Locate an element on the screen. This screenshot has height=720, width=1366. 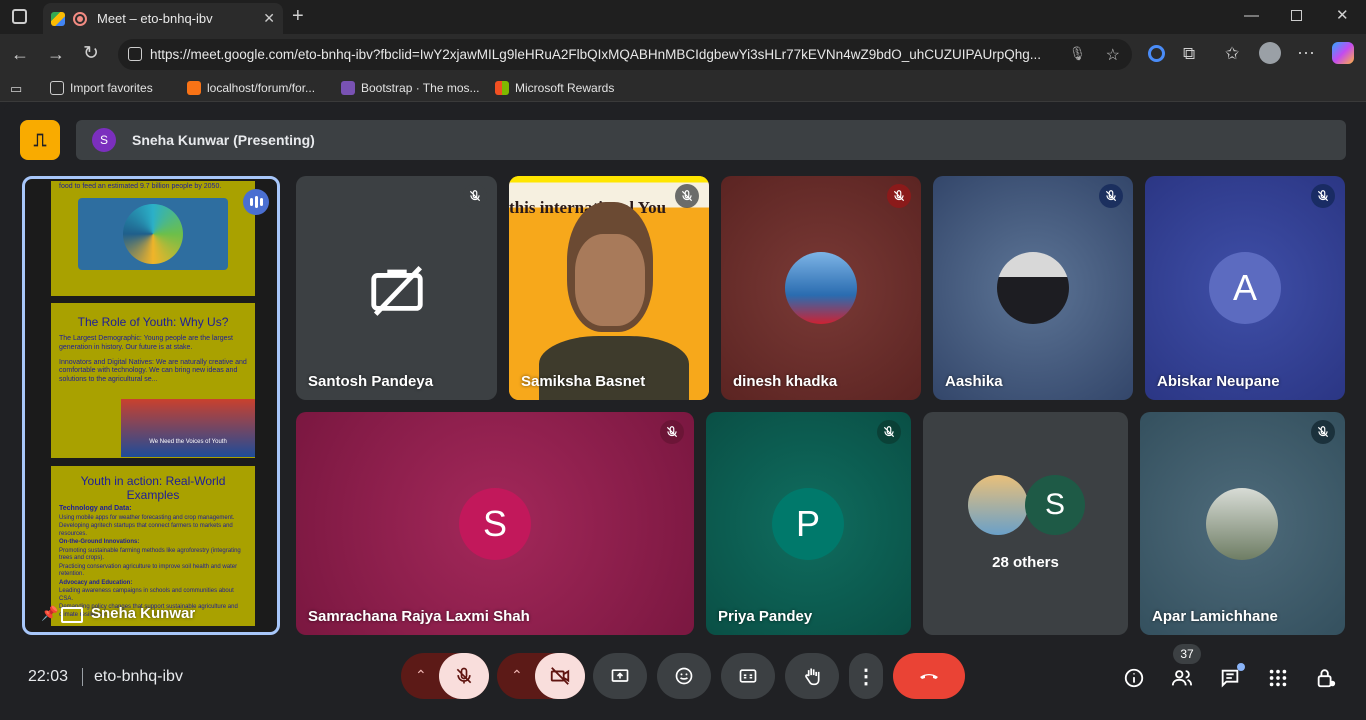
participant-tile-abiskar: A Abiskar Neupane is located at coordinates (1245, 288).